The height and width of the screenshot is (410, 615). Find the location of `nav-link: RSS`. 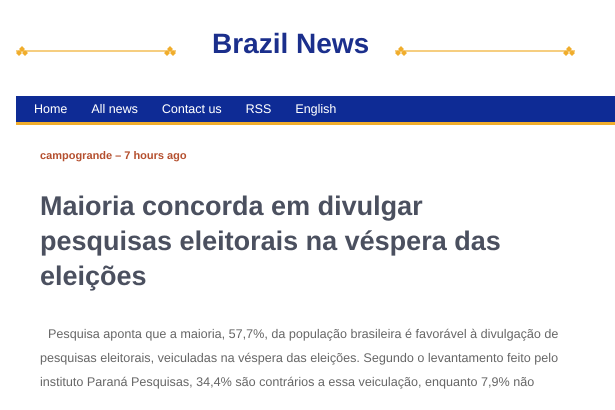

nav-link: RSS is located at coordinates (259, 109).